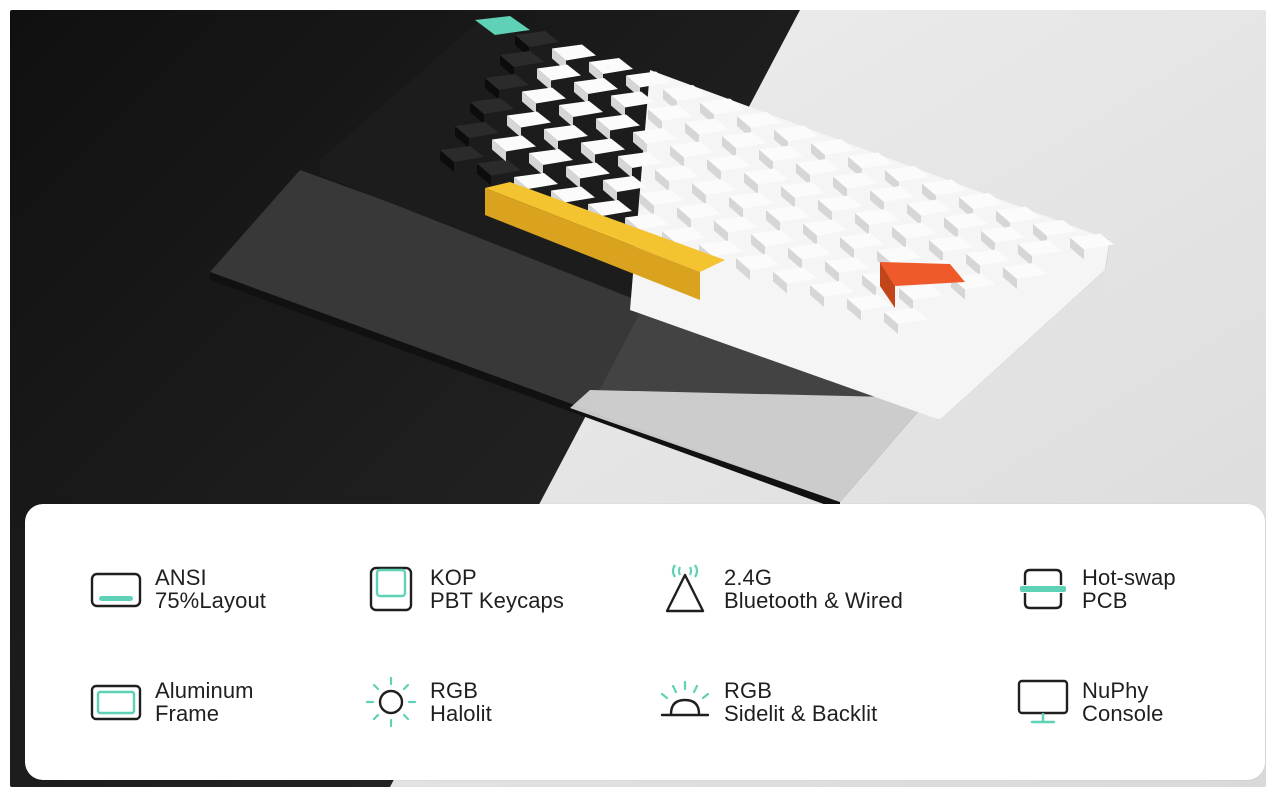 The width and height of the screenshot is (1276, 787). I want to click on feature-title: 2.4G, so click(748, 577).